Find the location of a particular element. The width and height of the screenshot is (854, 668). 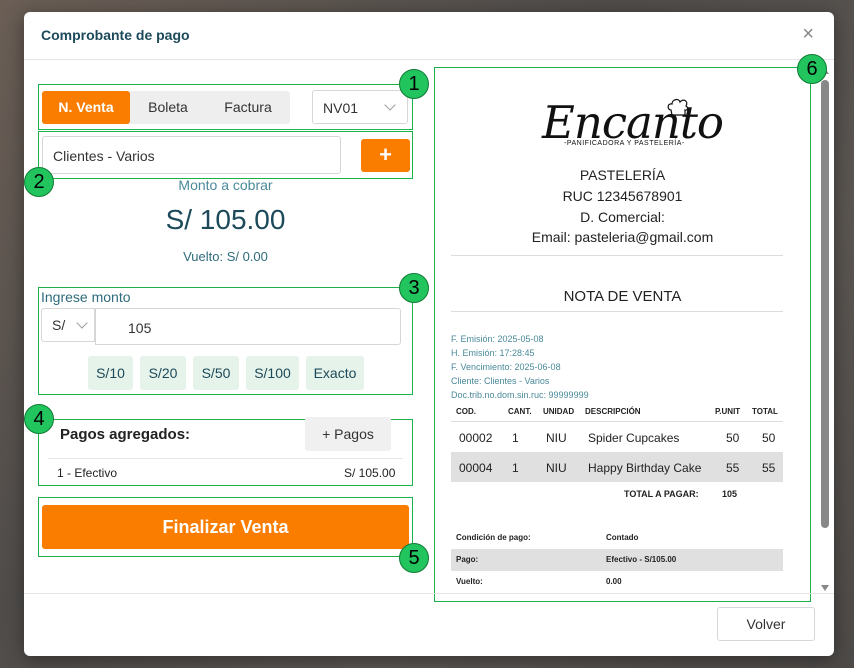

payment-info-label: Condición de pago: is located at coordinates (493, 537).